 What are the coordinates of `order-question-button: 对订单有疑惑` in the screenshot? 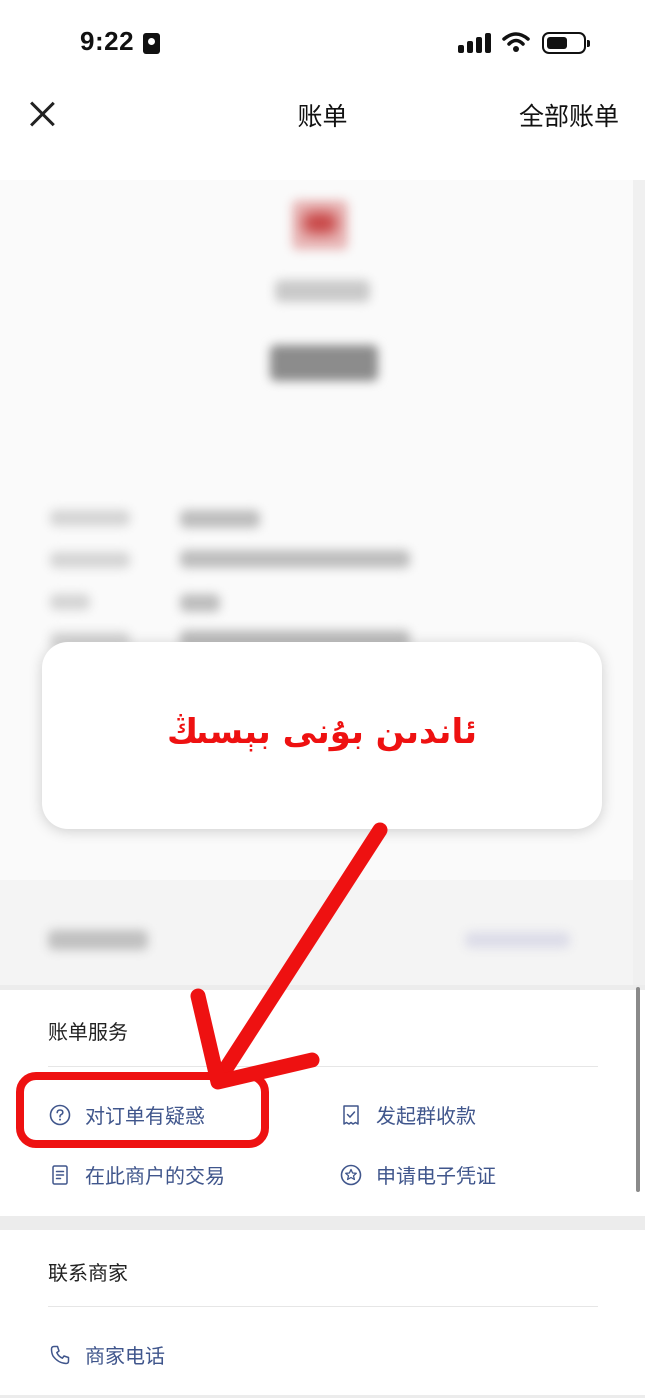 It's located at (127, 1114).